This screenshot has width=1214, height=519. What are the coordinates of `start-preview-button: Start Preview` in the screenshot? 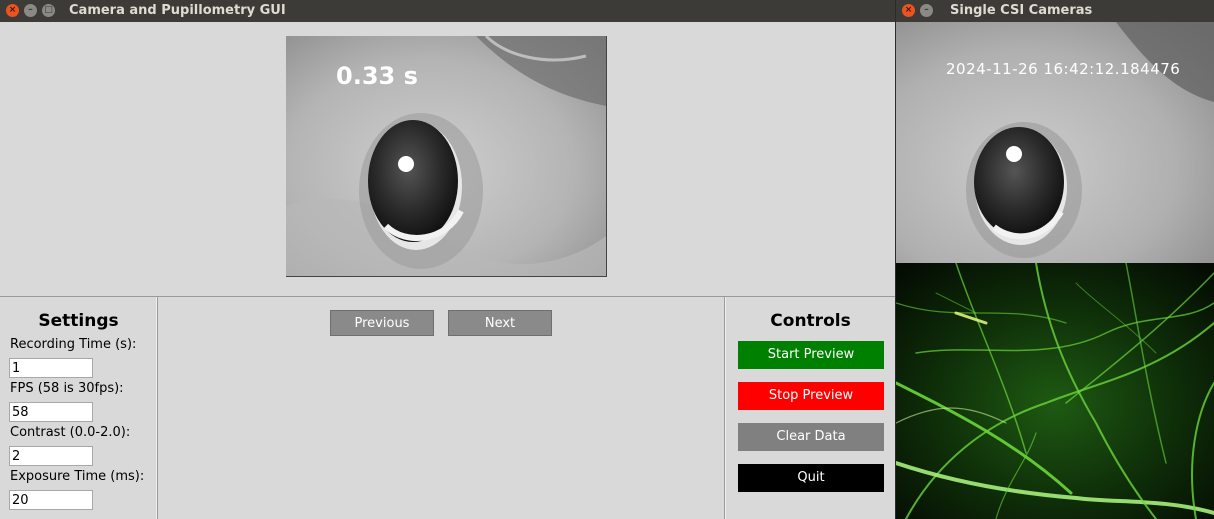 It's located at (811, 355).